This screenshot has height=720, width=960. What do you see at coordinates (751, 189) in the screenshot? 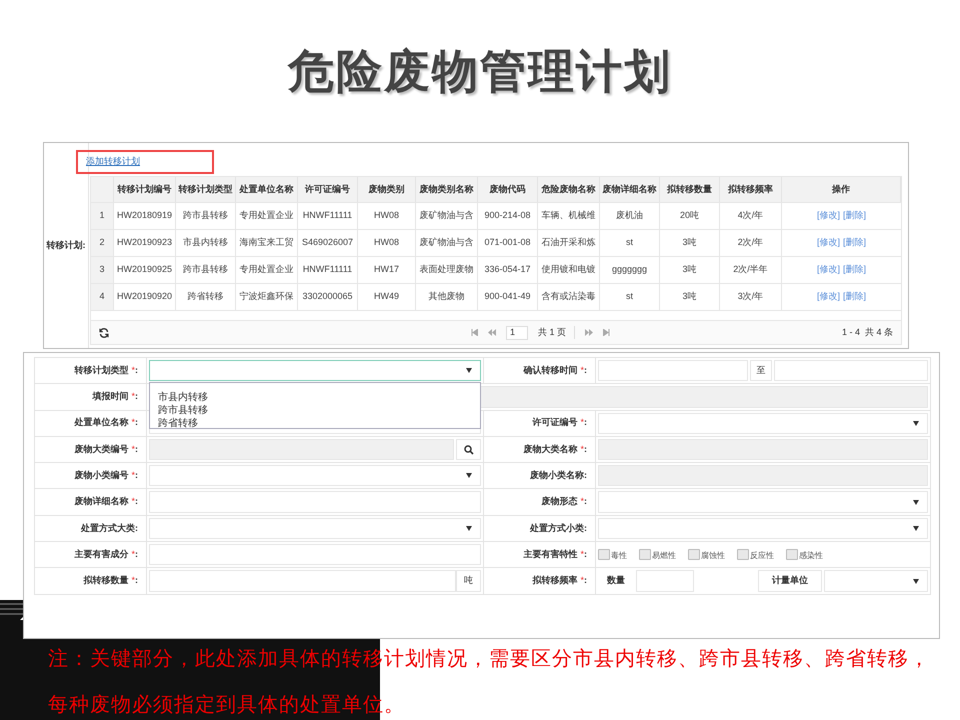
I see `column-header: 拟转移频率` at bounding box center [751, 189].